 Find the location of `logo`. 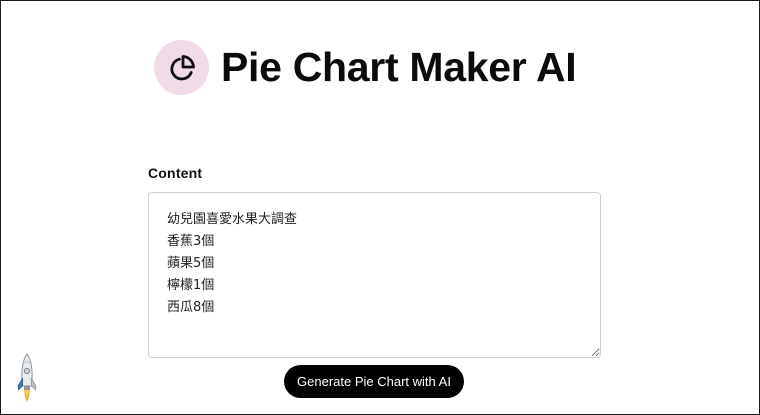

logo is located at coordinates (181, 67).